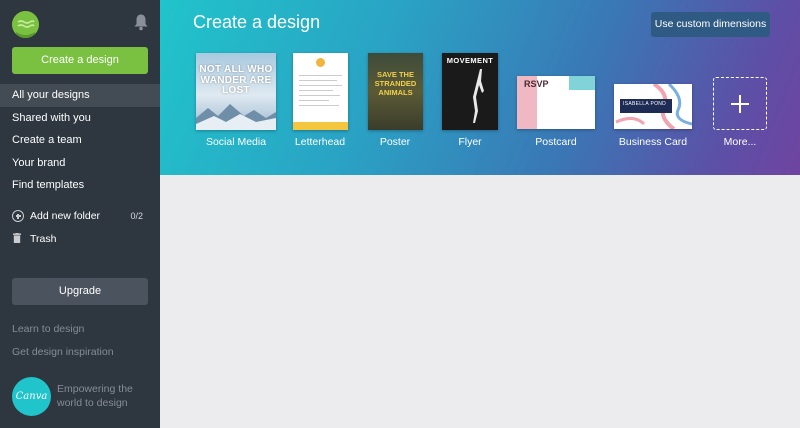 The width and height of the screenshot is (800, 428). I want to click on template-poster: SAVE THE STRANDED ANIMALS, so click(395, 91).